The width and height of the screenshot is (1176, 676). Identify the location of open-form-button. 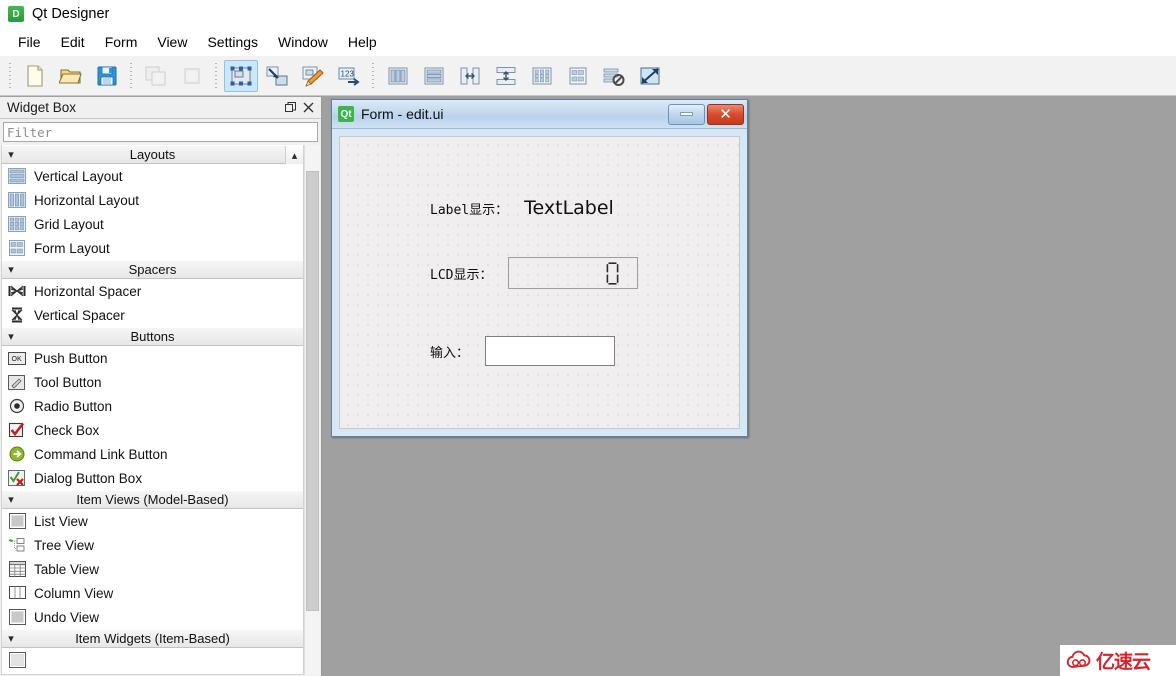
(71, 76).